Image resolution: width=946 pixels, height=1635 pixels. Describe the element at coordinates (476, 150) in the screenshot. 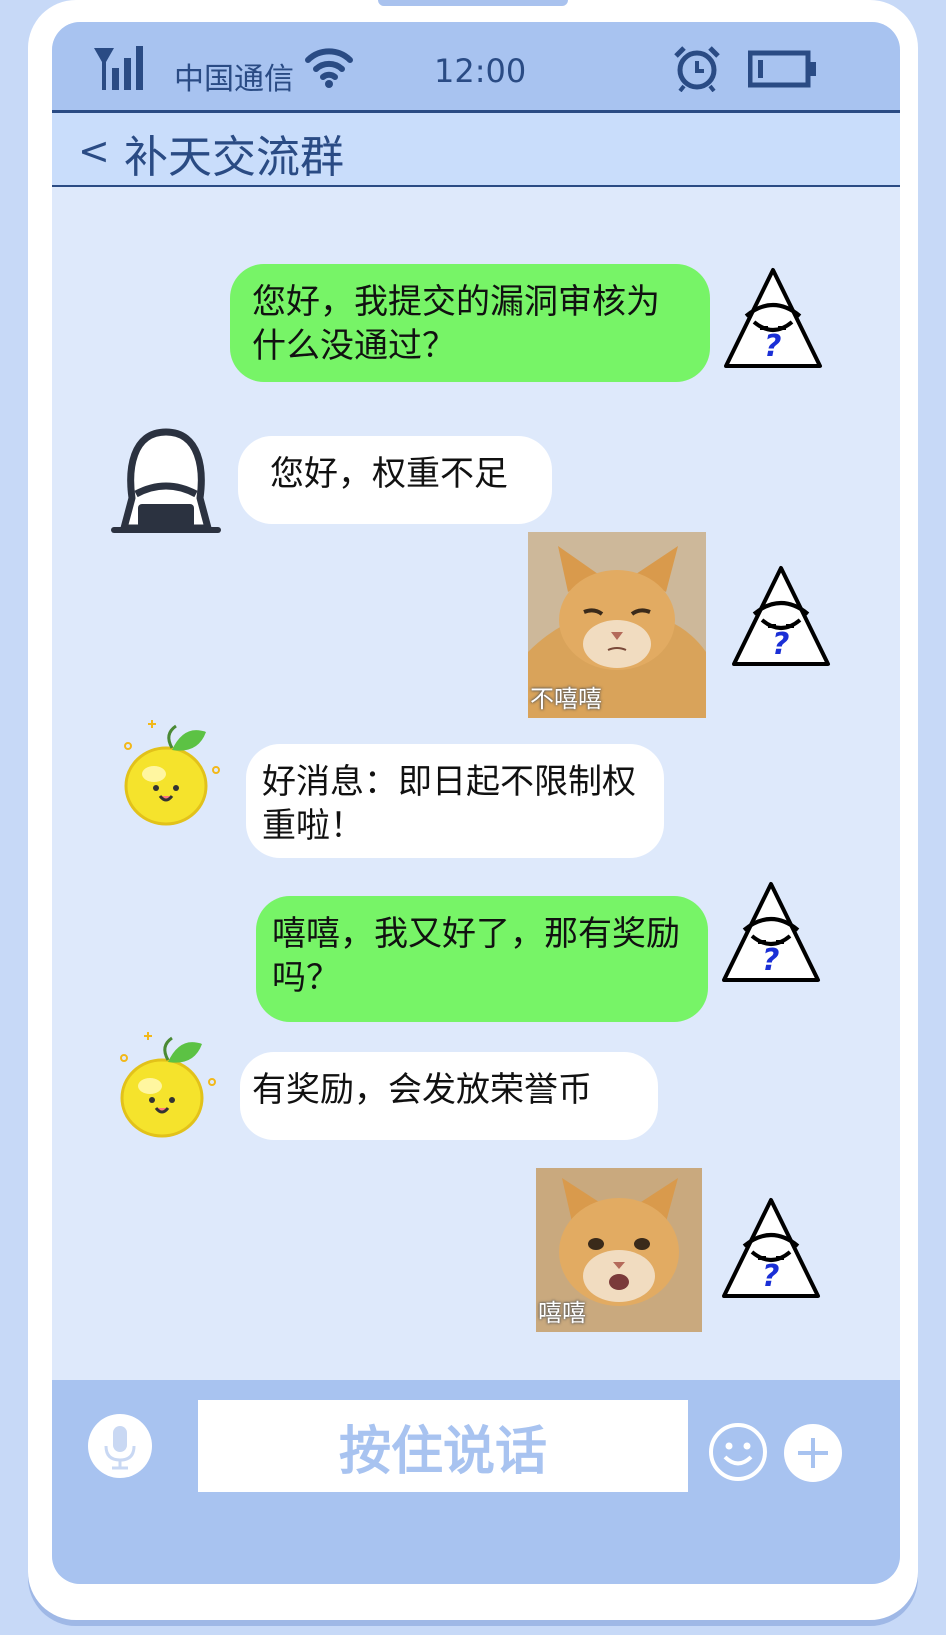

I see `chat-header: < 补天交流群` at that location.